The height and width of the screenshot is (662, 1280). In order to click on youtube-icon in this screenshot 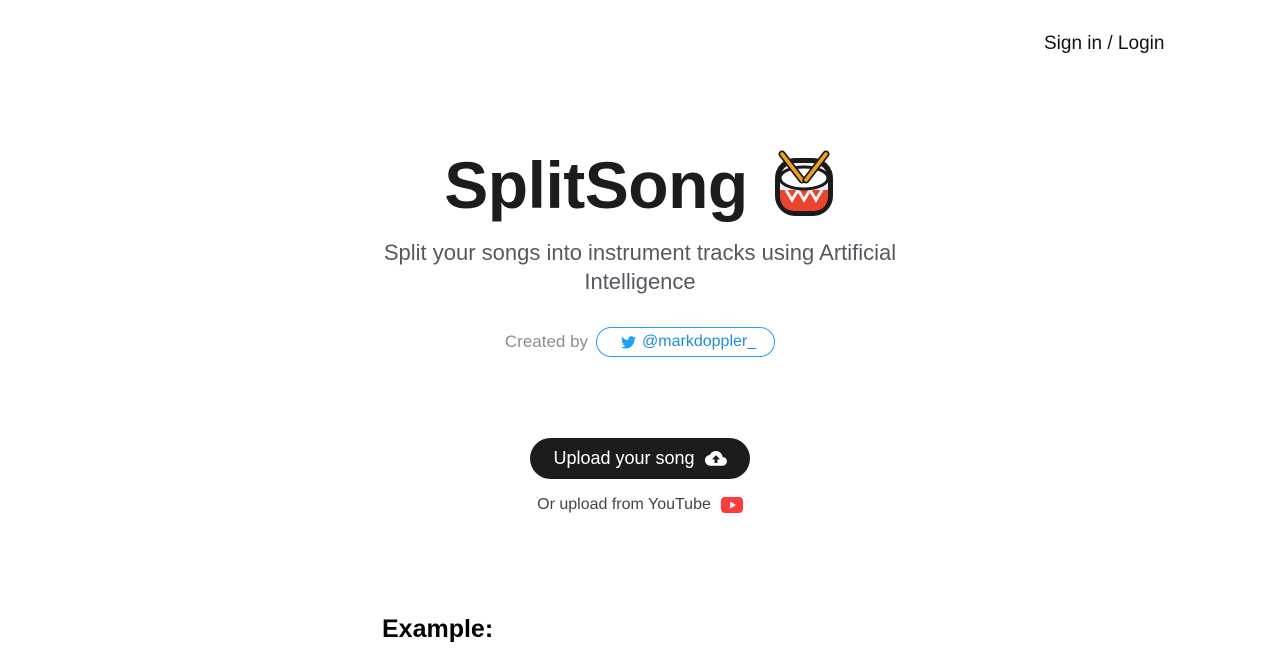, I will do `click(731, 505)`.